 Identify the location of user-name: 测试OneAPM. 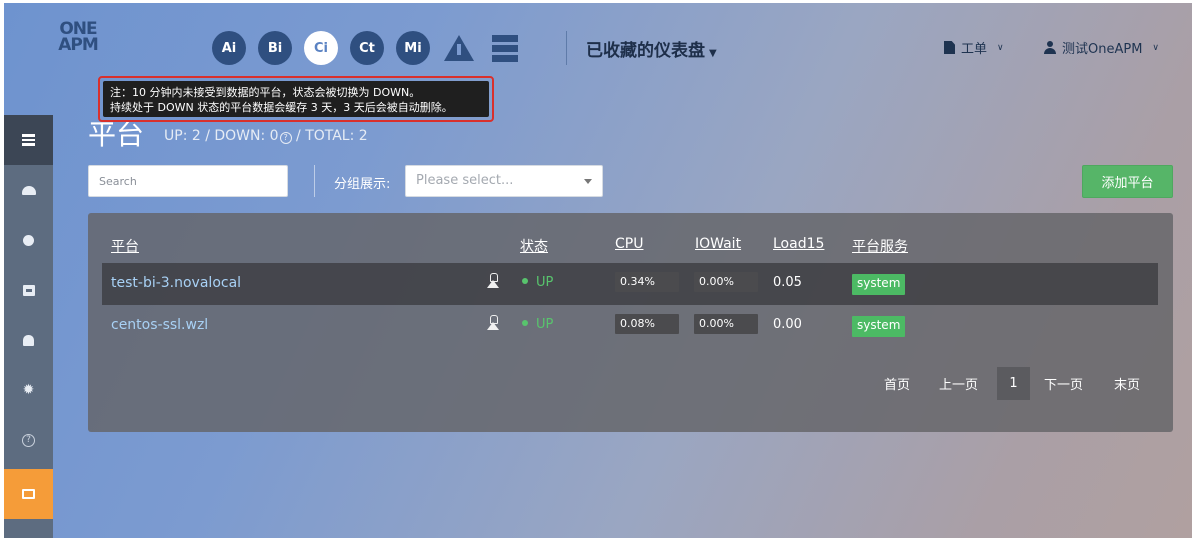
(1102, 49).